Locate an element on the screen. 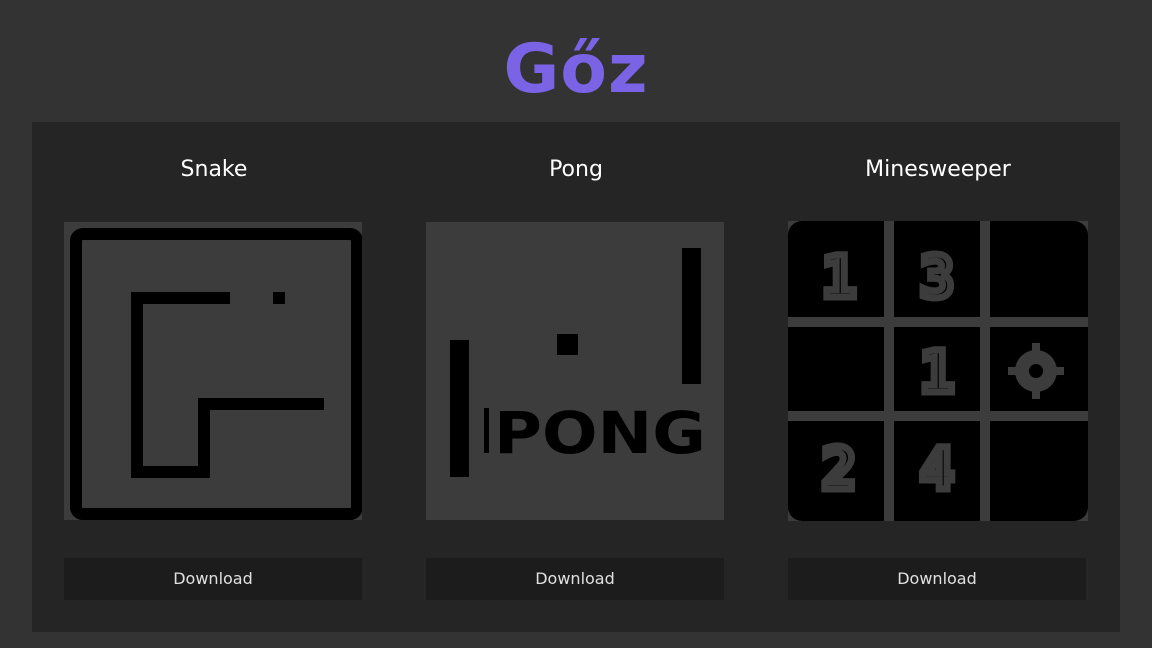 The height and width of the screenshot is (648, 1152). minesweeper-cell-2: 3 is located at coordinates (937, 277).